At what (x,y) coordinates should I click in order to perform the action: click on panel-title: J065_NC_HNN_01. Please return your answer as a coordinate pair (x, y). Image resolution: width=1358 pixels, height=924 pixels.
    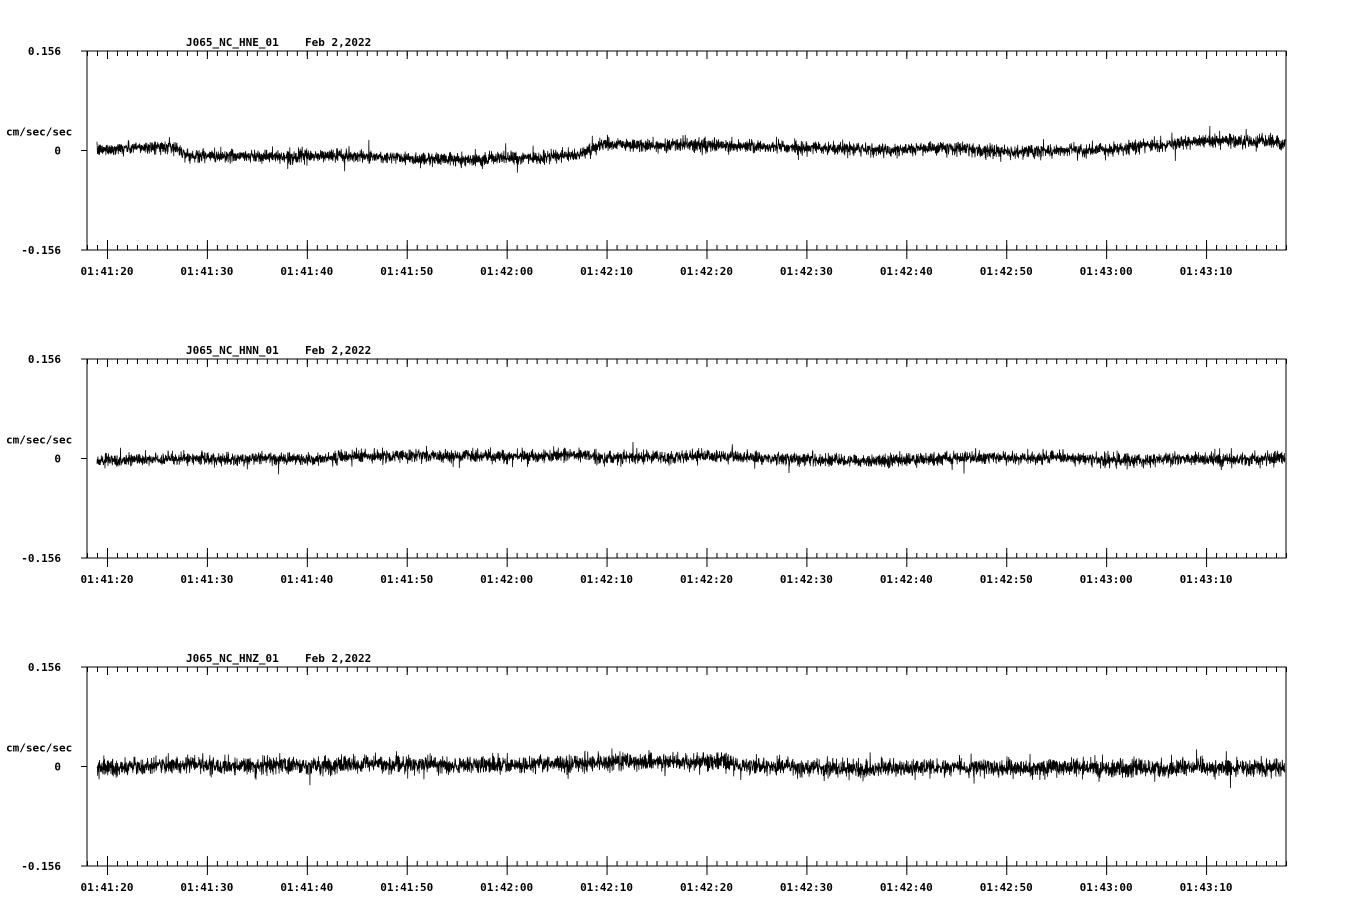
    Looking at the image, I should click on (232, 350).